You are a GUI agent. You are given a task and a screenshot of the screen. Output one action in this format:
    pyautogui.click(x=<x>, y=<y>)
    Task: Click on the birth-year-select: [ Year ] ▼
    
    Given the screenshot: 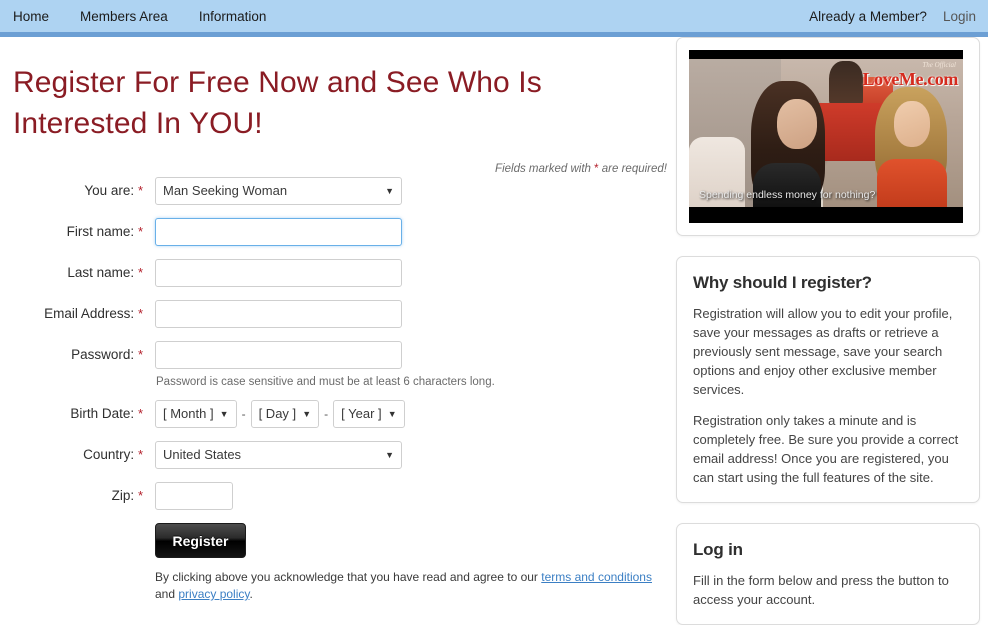 What is the action you would take?
    pyautogui.click(x=369, y=414)
    